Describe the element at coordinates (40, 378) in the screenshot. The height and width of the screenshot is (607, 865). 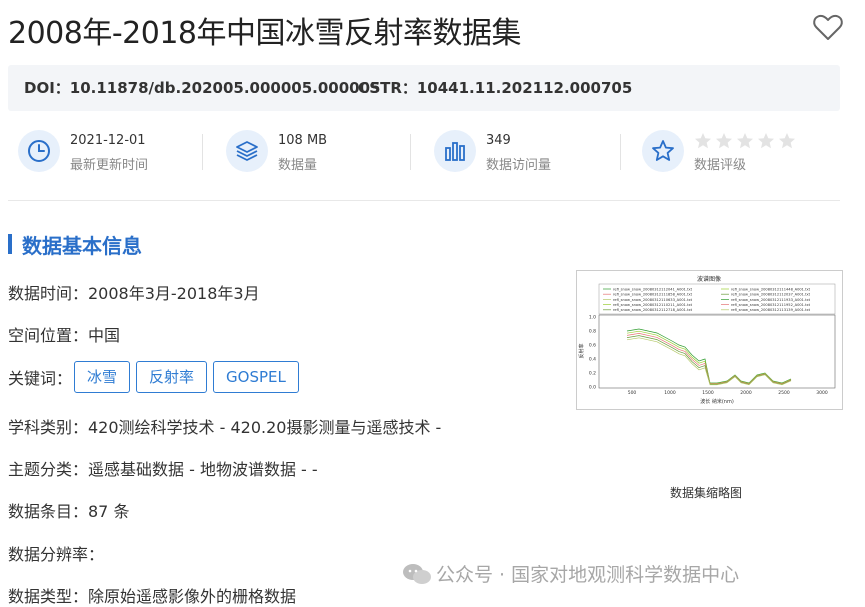
I see `info-keywords-label: 关键词：` at that location.